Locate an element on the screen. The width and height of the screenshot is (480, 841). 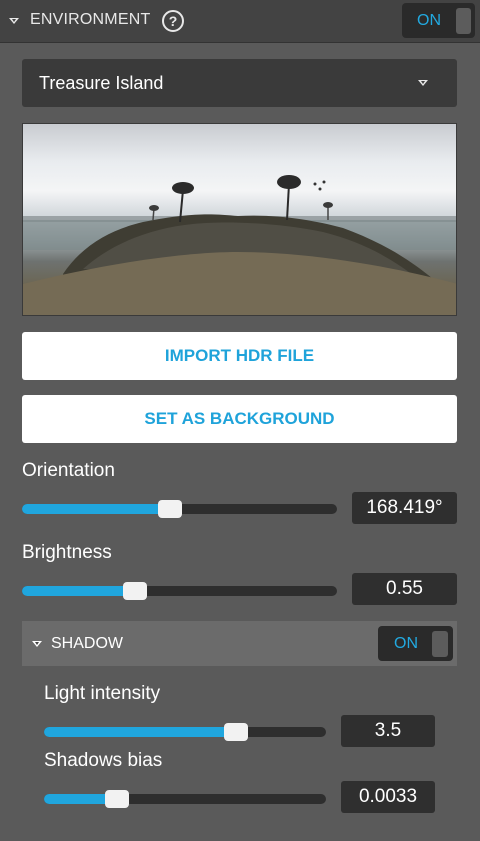
brightness-value-field: 0.55 is located at coordinates (404, 589).